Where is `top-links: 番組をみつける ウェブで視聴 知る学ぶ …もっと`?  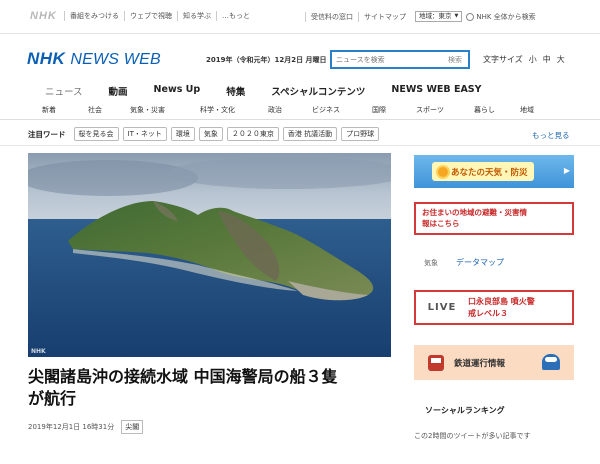
top-links: 番組をみつける ウェブで視聴 知る学ぶ …もっと is located at coordinates (159, 16).